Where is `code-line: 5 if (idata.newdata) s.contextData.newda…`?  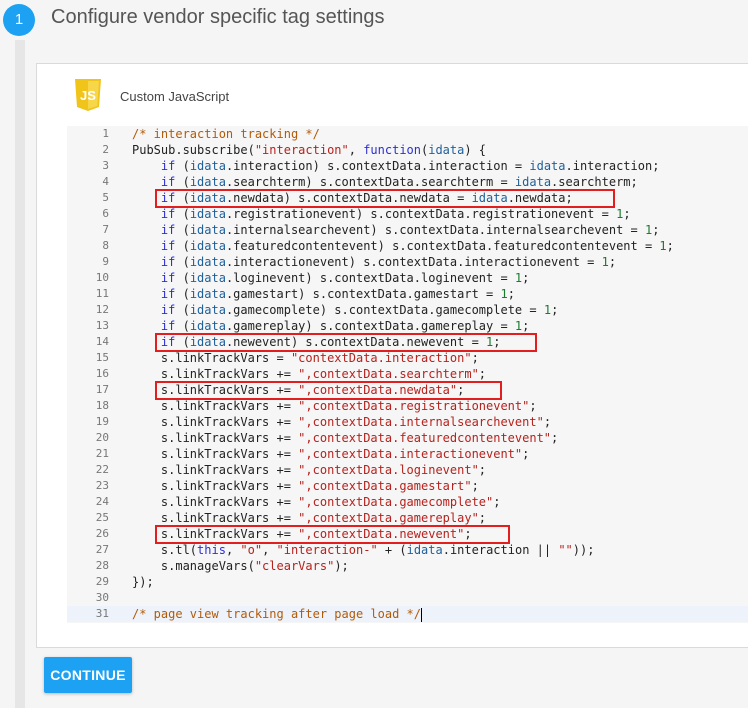
code-line: 5 if (idata.newdata) s.contextData.newda… is located at coordinates (407, 198).